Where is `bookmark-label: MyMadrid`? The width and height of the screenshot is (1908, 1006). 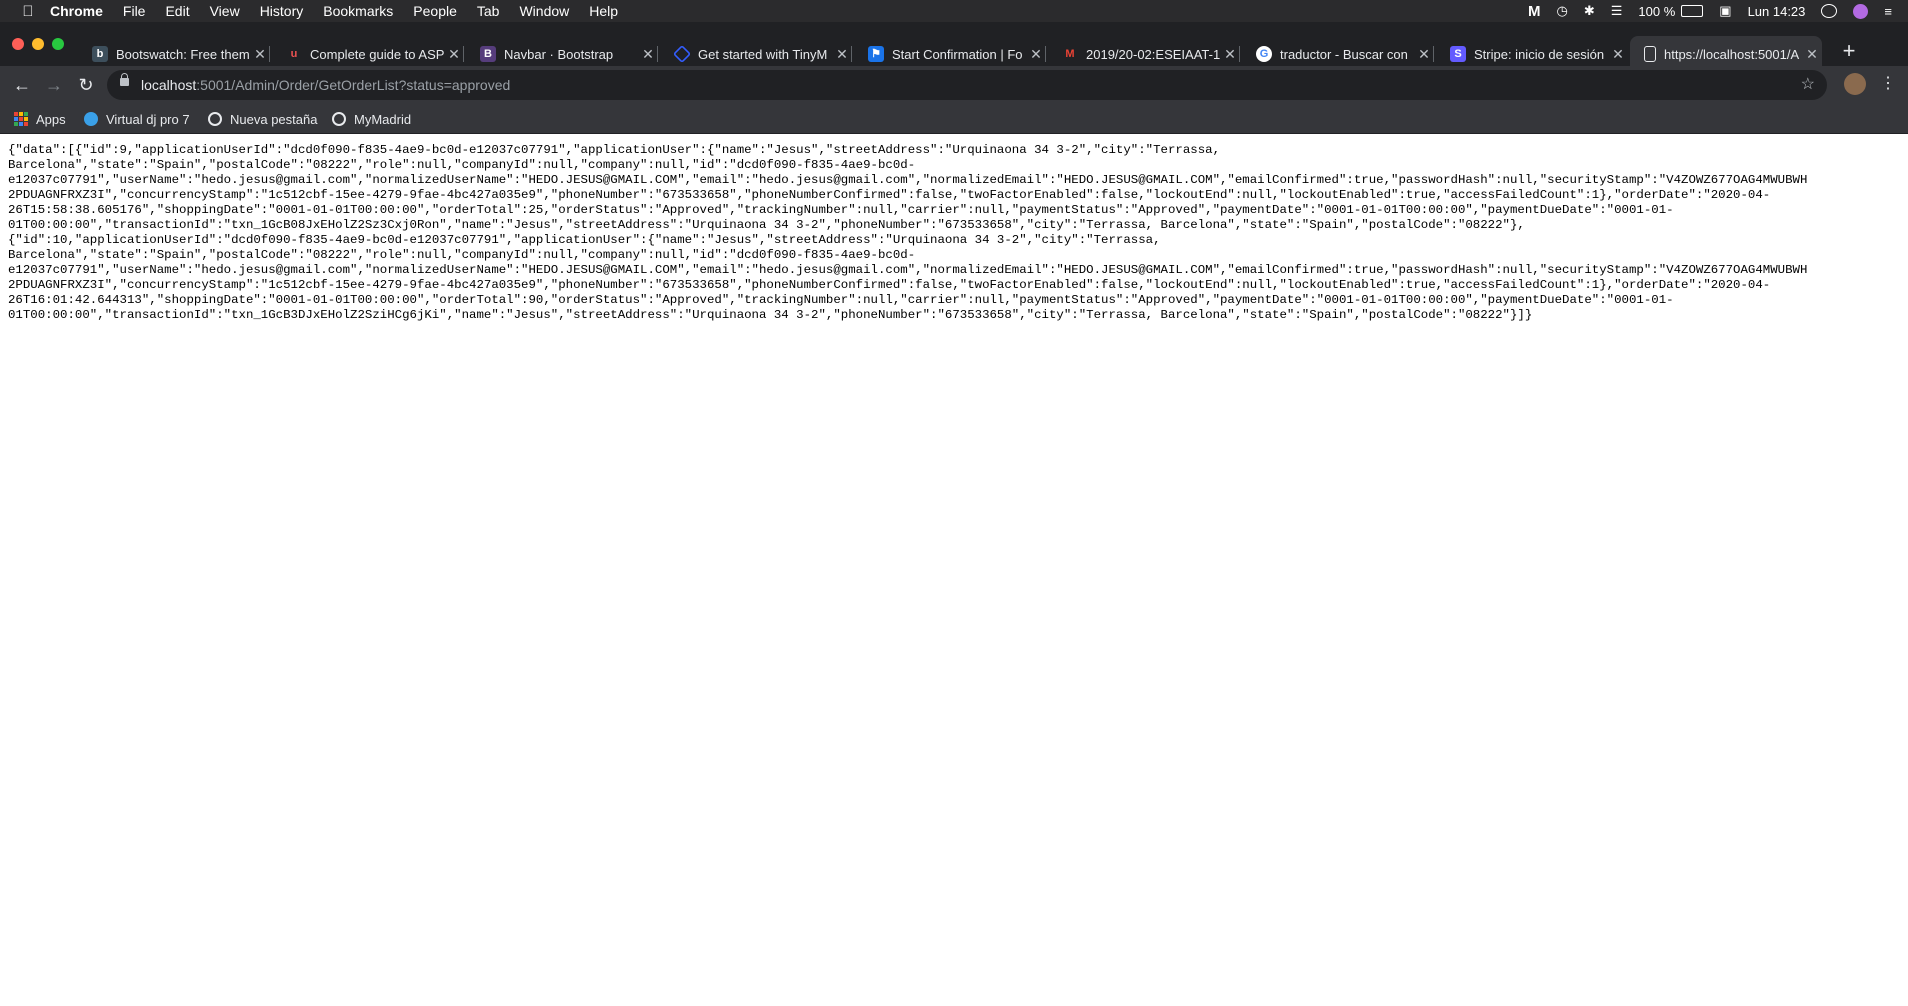
bookmark-label: MyMadrid is located at coordinates (383, 119).